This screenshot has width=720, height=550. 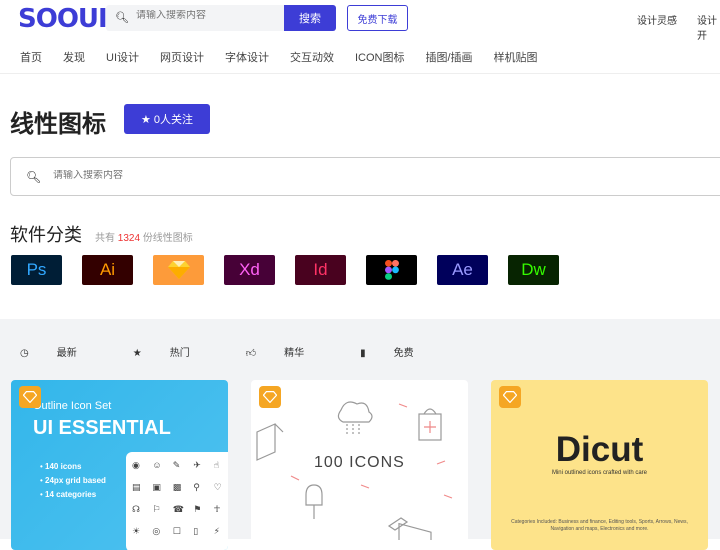 I want to click on software-count: 共有 1324 份线性图标, so click(x=144, y=236).